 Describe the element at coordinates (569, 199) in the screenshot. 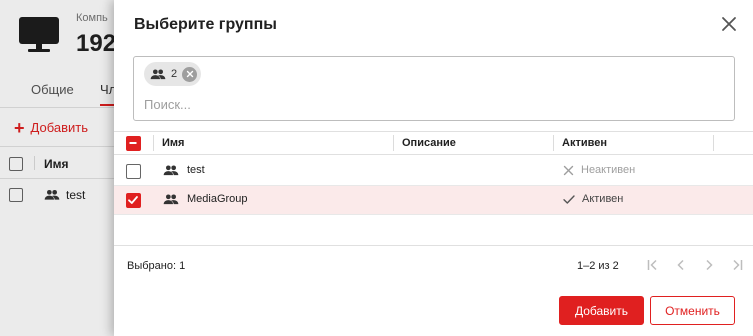

I see `check-icon` at that location.